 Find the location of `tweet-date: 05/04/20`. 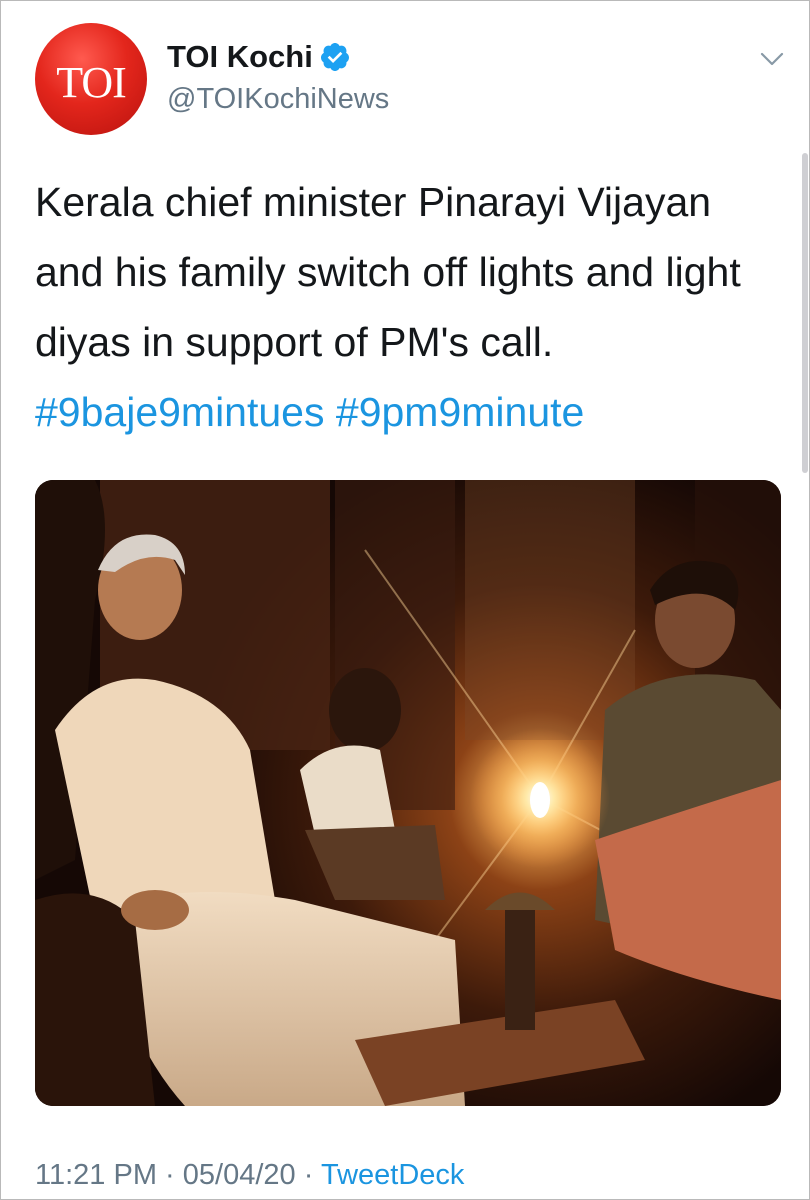

tweet-date: 05/04/20 is located at coordinates (239, 1175).